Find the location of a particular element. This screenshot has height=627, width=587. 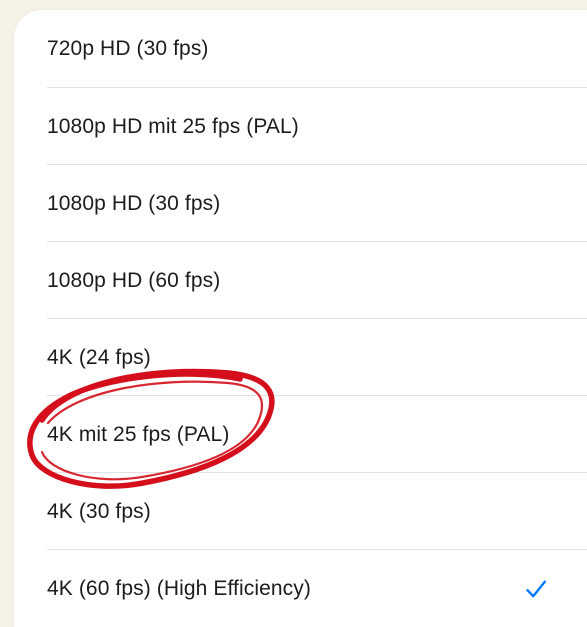

format-option-4k-25-pal: 4K mit 25 fps (PAL) is located at coordinates (300, 434).